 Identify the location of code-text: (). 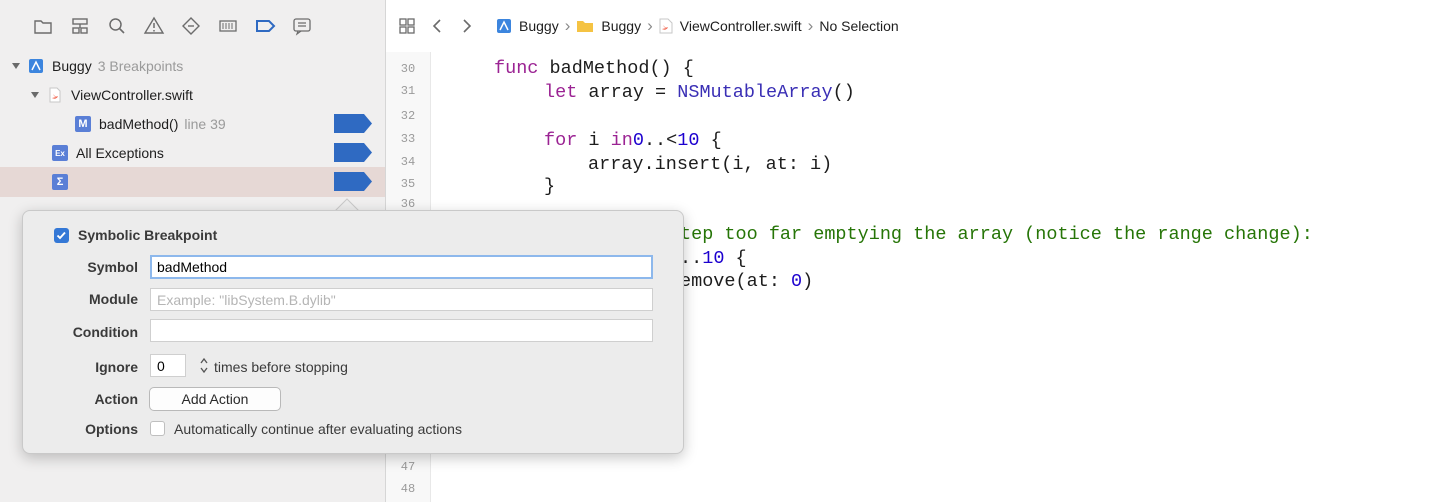
(843, 92).